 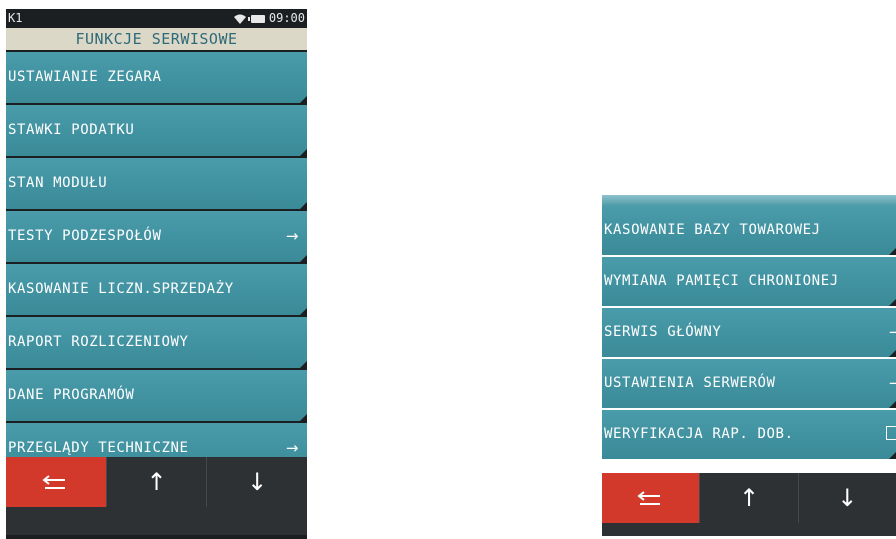 What do you see at coordinates (663, 332) in the screenshot?
I see `menu-item-label: SERWIS GŁÓWNY` at bounding box center [663, 332].